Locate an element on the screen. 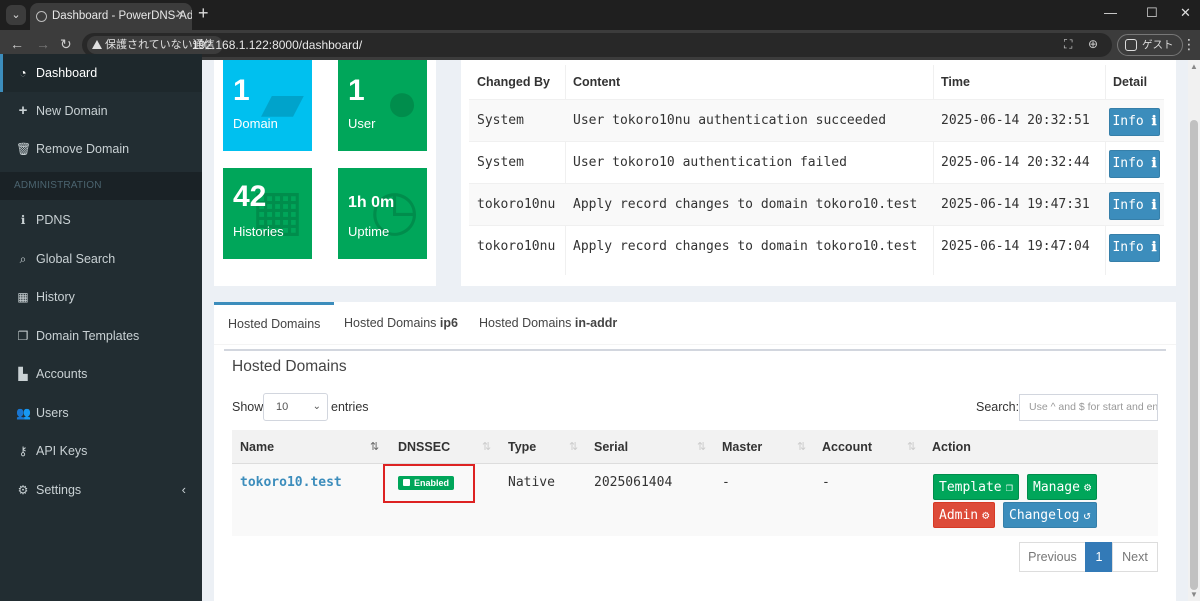 The height and width of the screenshot is (601, 1200). time: 2025-06-14 20:32:51 is located at coordinates (1015, 120).